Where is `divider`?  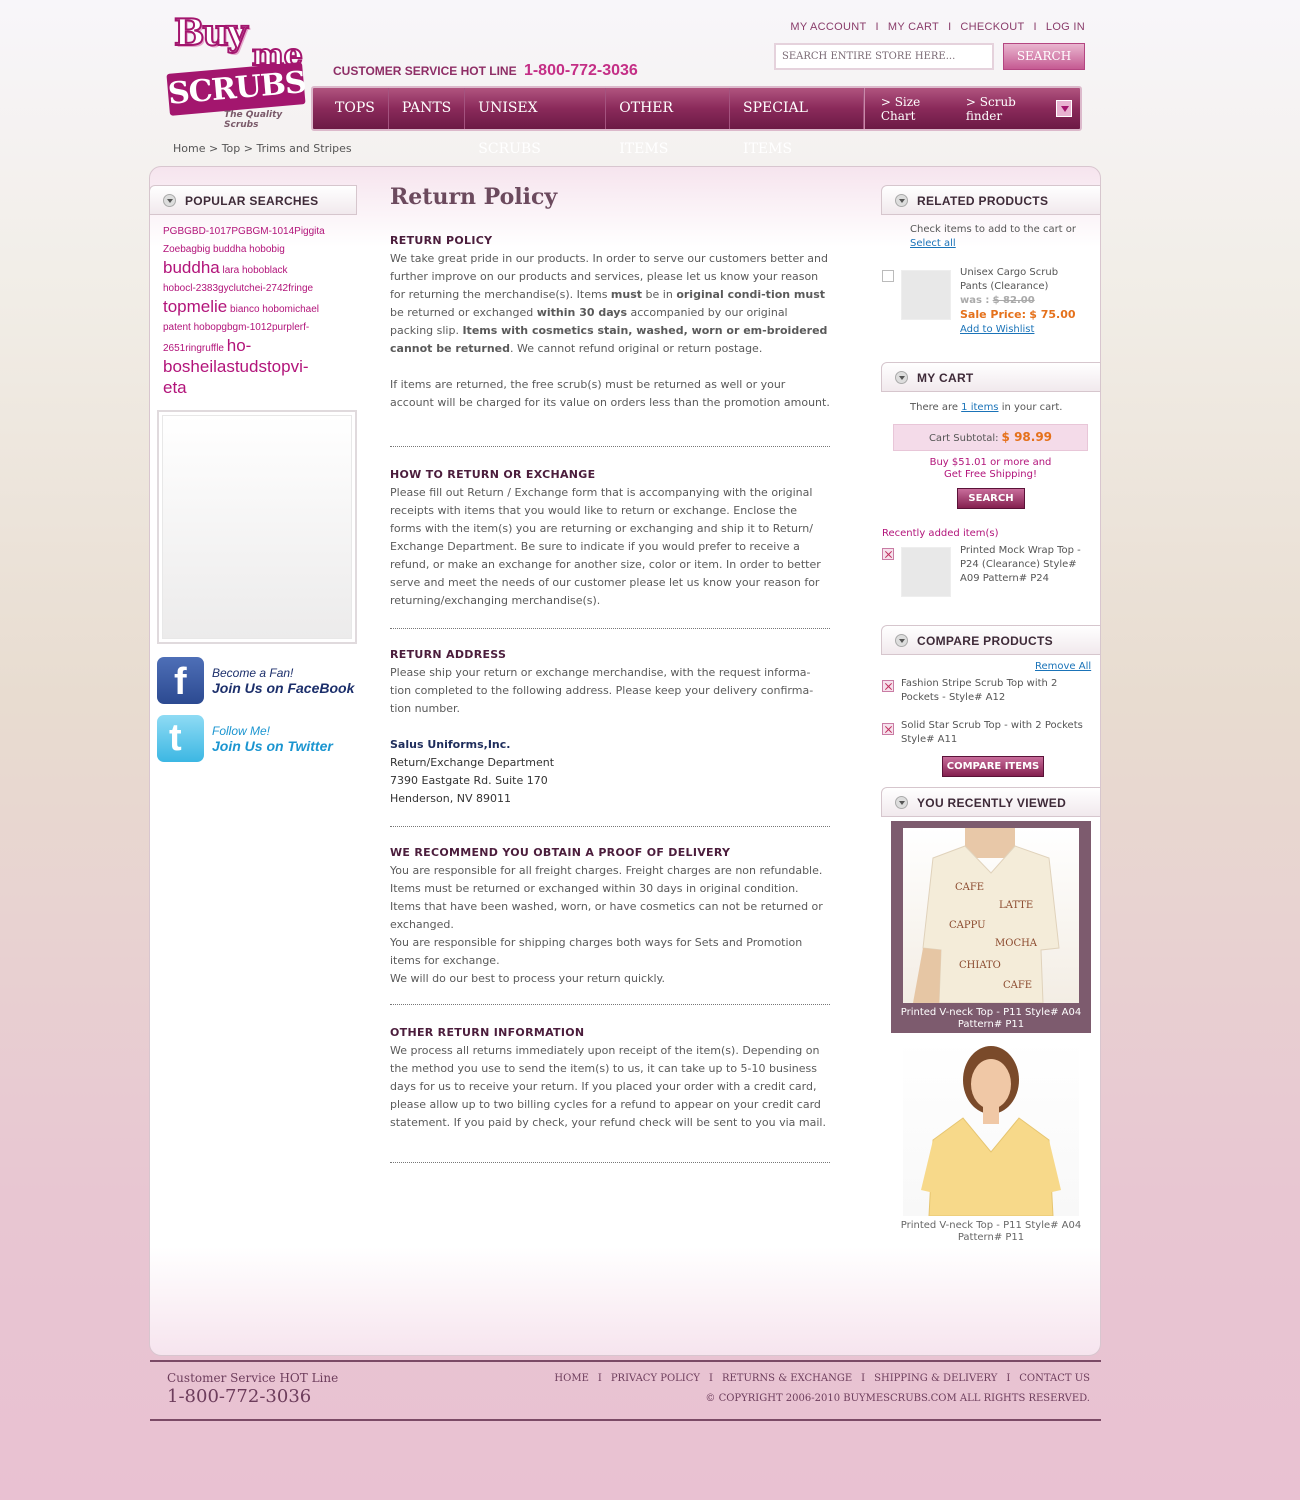
divider is located at coordinates (610, 826).